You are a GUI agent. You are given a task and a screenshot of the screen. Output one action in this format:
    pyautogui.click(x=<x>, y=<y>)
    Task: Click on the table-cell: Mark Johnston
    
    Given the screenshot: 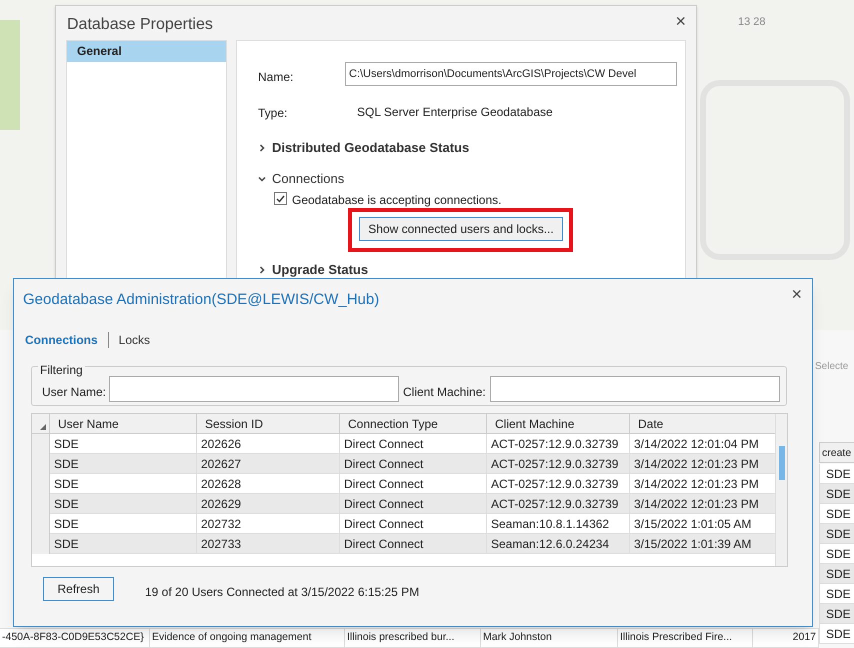 What is the action you would take?
    pyautogui.click(x=549, y=638)
    